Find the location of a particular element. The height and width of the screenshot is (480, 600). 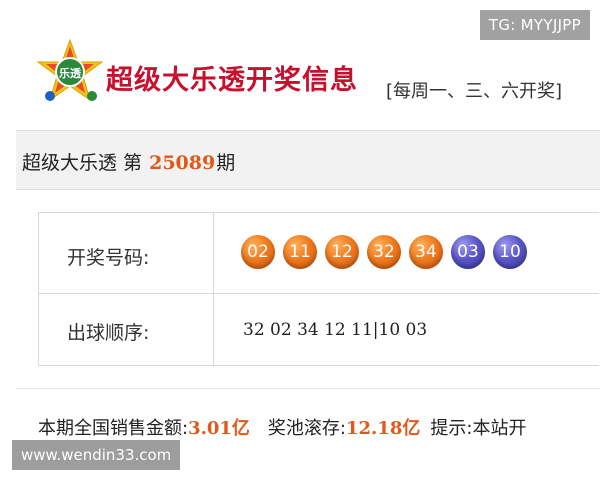

tg-badge: TG: MYYJJPP is located at coordinates (534, 25).